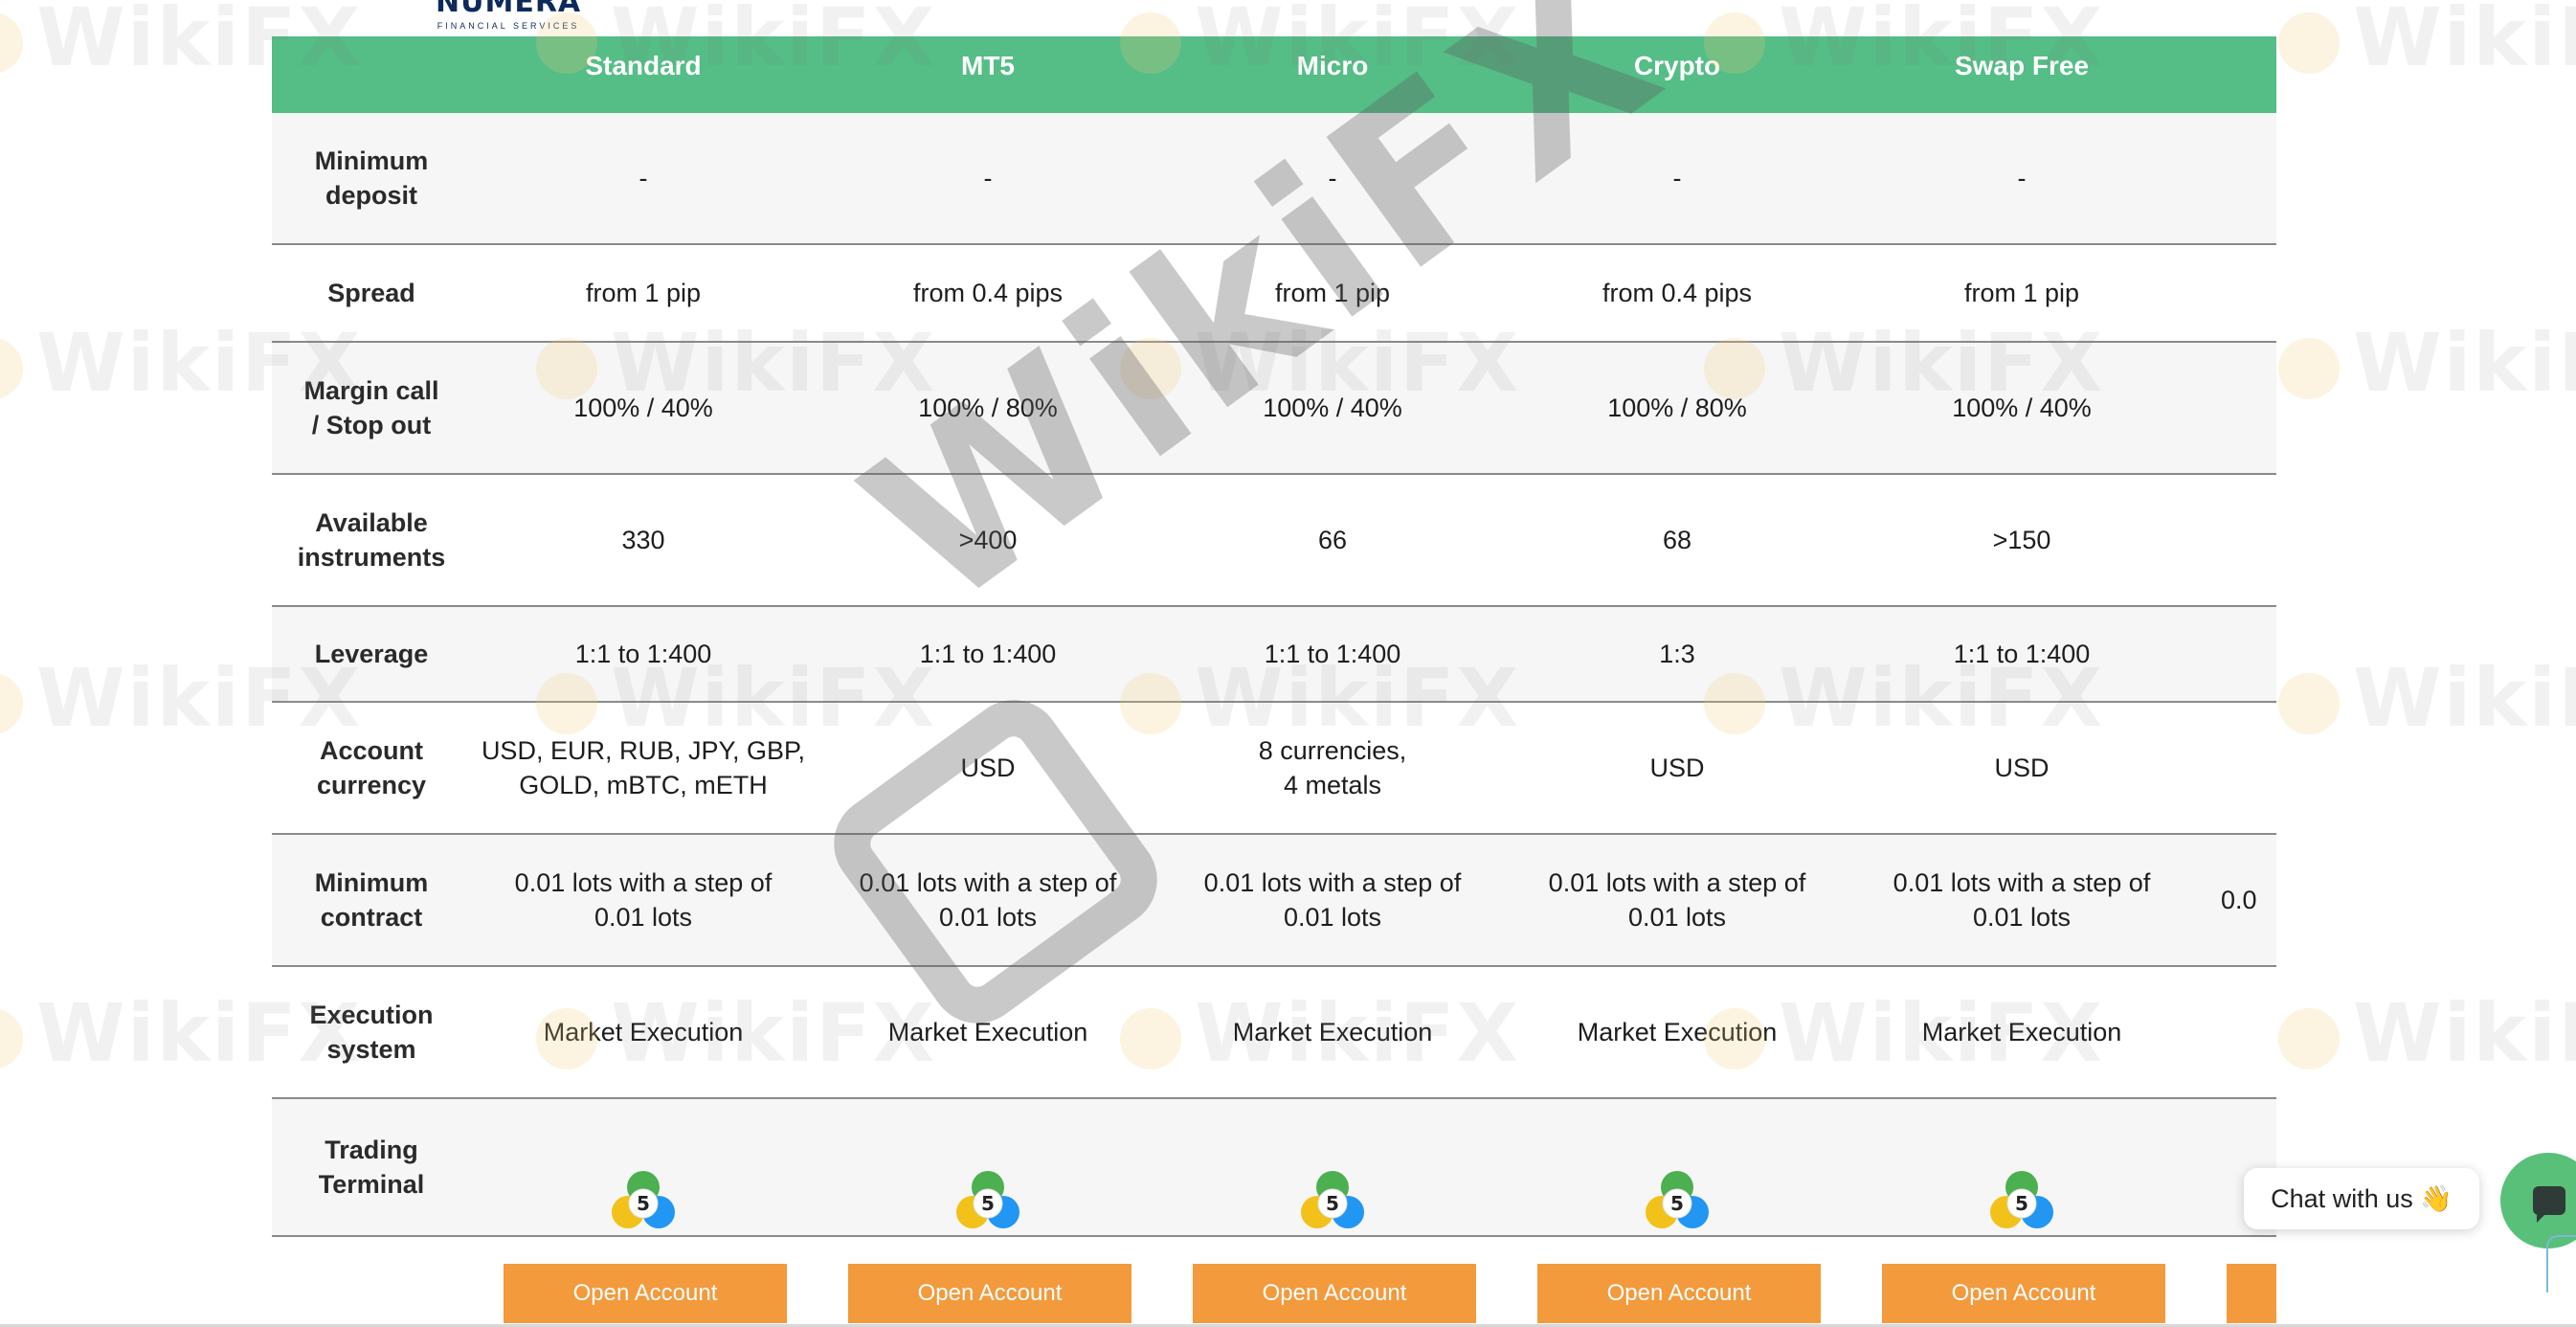 The width and height of the screenshot is (2576, 1327). What do you see at coordinates (1677, 654) in the screenshot?
I see `cell-crypto: 1:3` at bounding box center [1677, 654].